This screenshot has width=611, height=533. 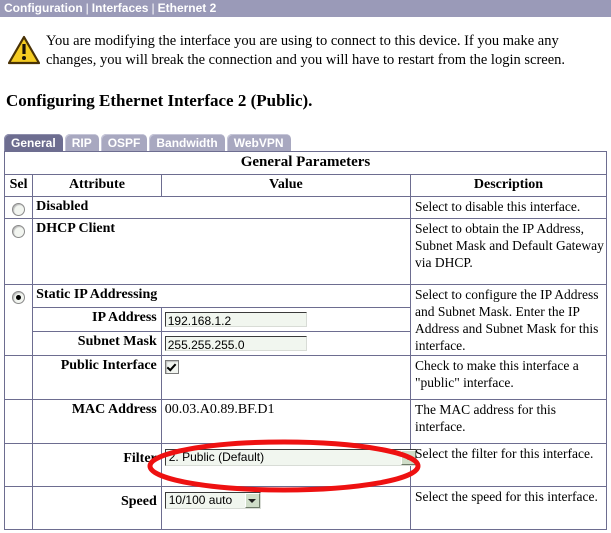 I want to click on tab-ospf: OSPF, so click(x=124, y=143).